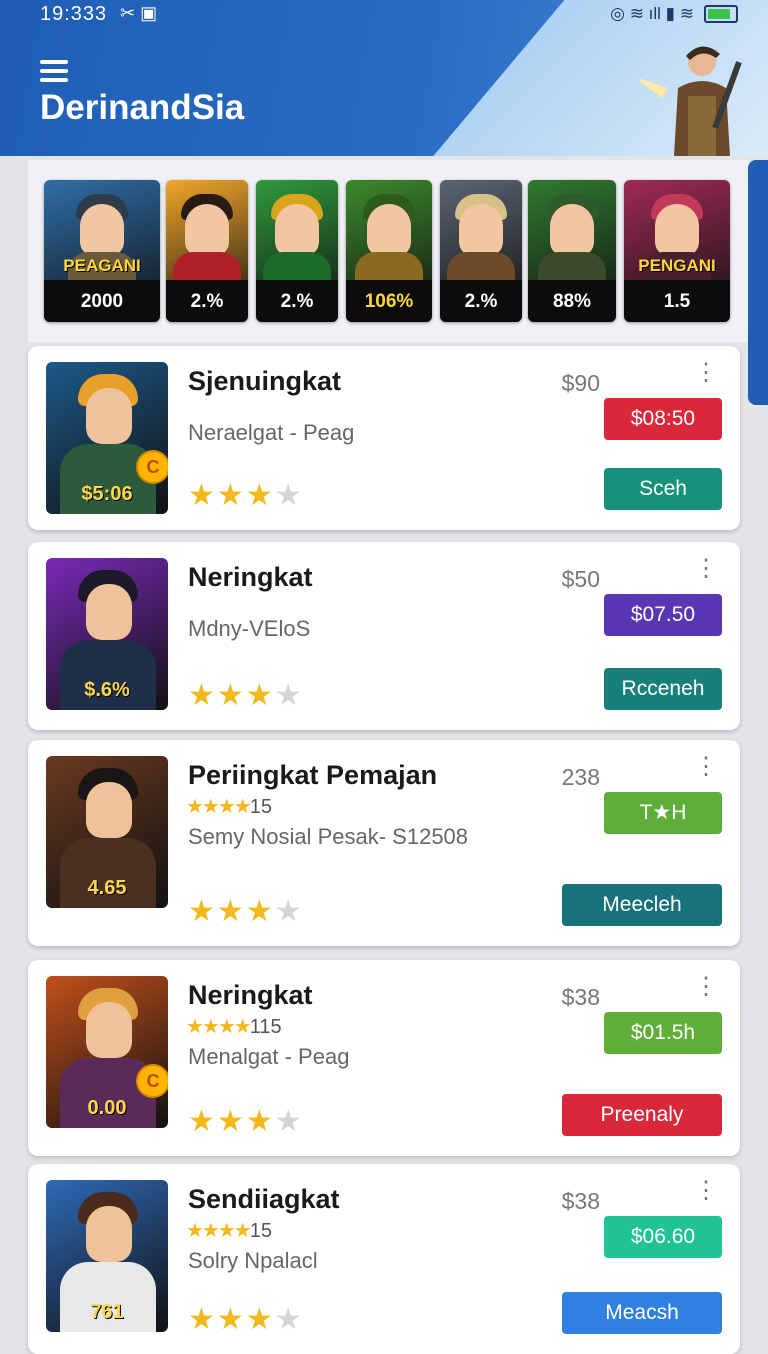  What do you see at coordinates (580, 383) in the screenshot?
I see `item-price: $90` at bounding box center [580, 383].